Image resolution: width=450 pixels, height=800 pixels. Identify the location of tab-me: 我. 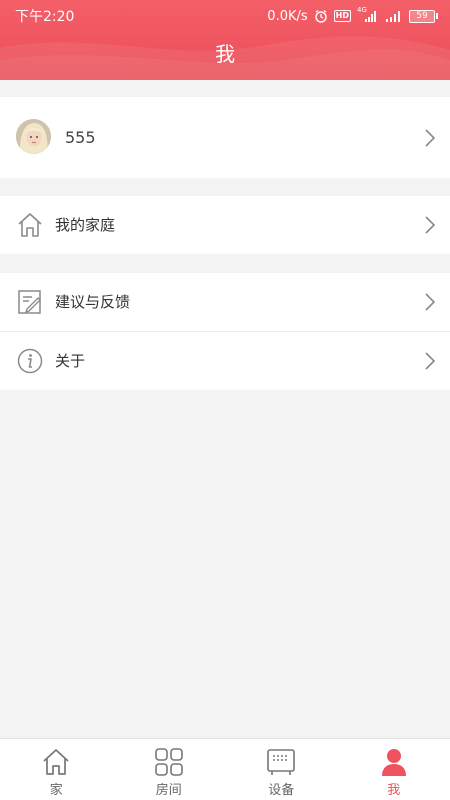
(394, 769).